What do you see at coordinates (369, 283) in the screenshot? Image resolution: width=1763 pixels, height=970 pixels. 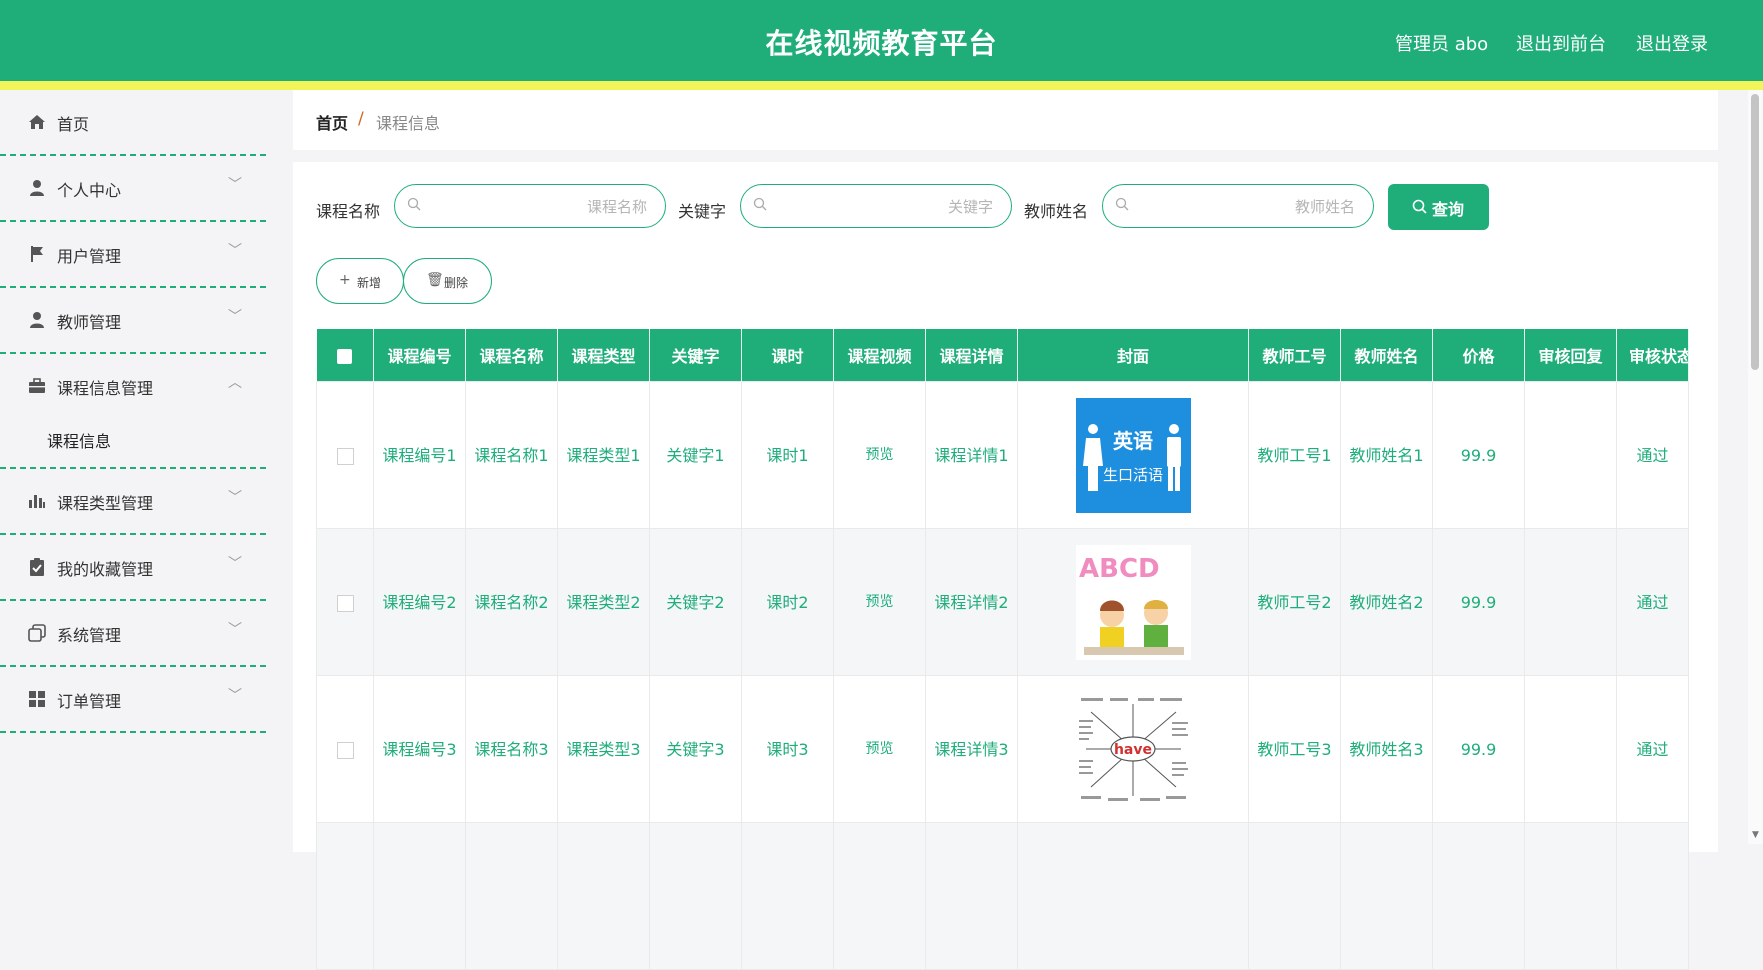 I see `add-button-label: 新增` at bounding box center [369, 283].